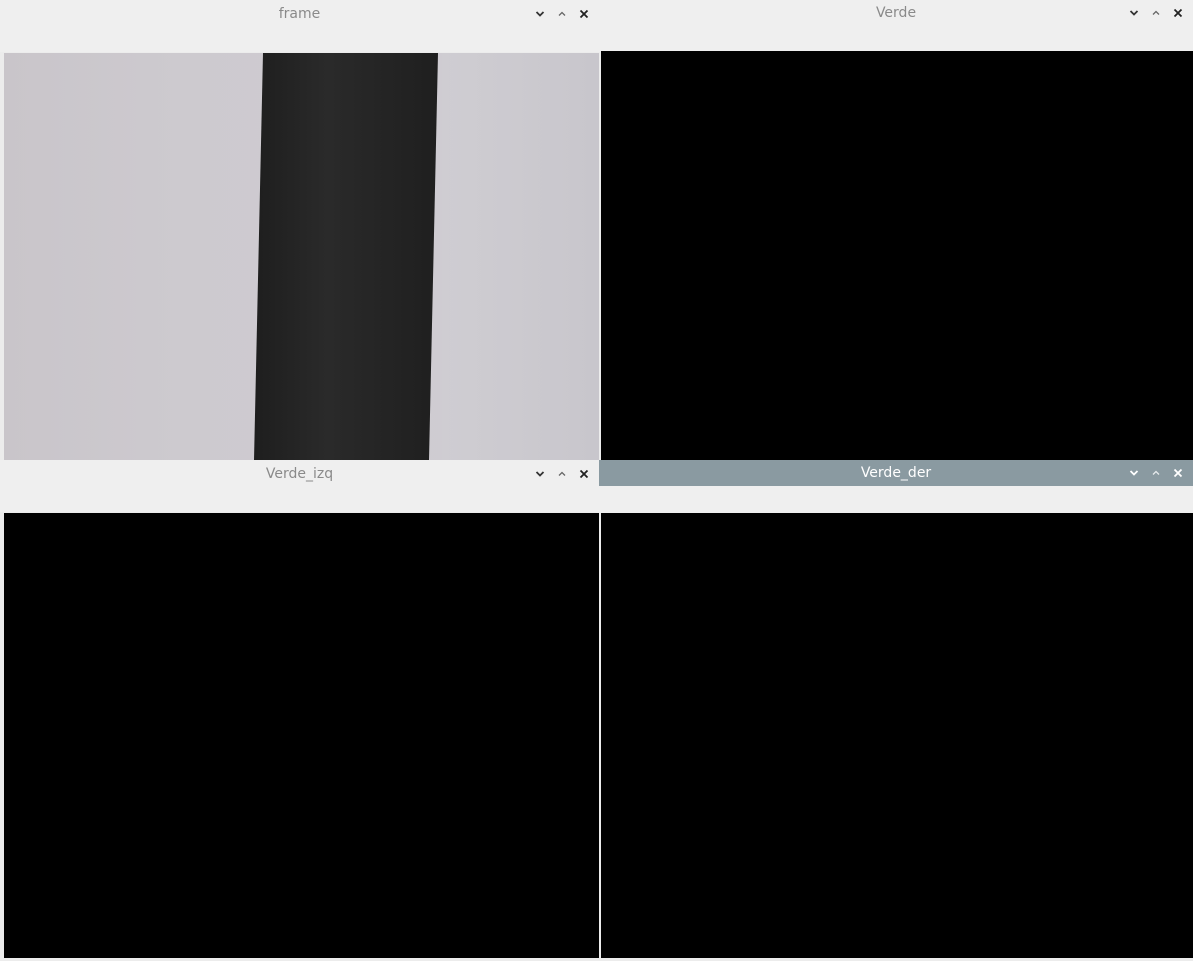 The width and height of the screenshot is (1193, 961). I want to click on black-tape-strip, so click(346, 256).